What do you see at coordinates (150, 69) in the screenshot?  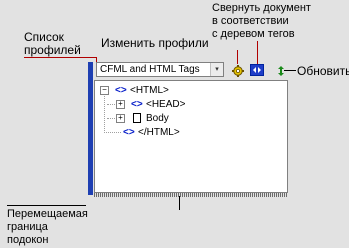 I see `profile-select-value: CFML and HTML Tags` at bounding box center [150, 69].